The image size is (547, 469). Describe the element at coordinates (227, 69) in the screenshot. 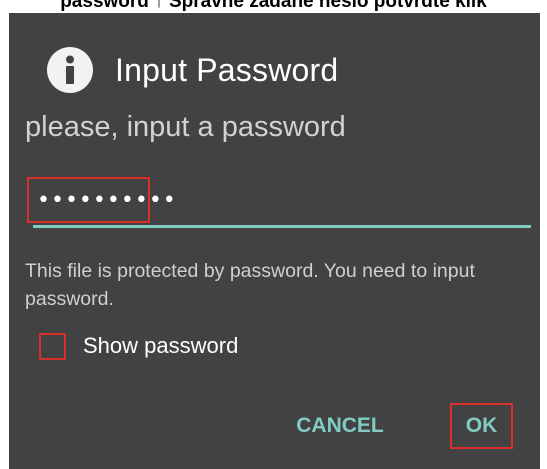

I see `dialog-title: Input Password` at that location.